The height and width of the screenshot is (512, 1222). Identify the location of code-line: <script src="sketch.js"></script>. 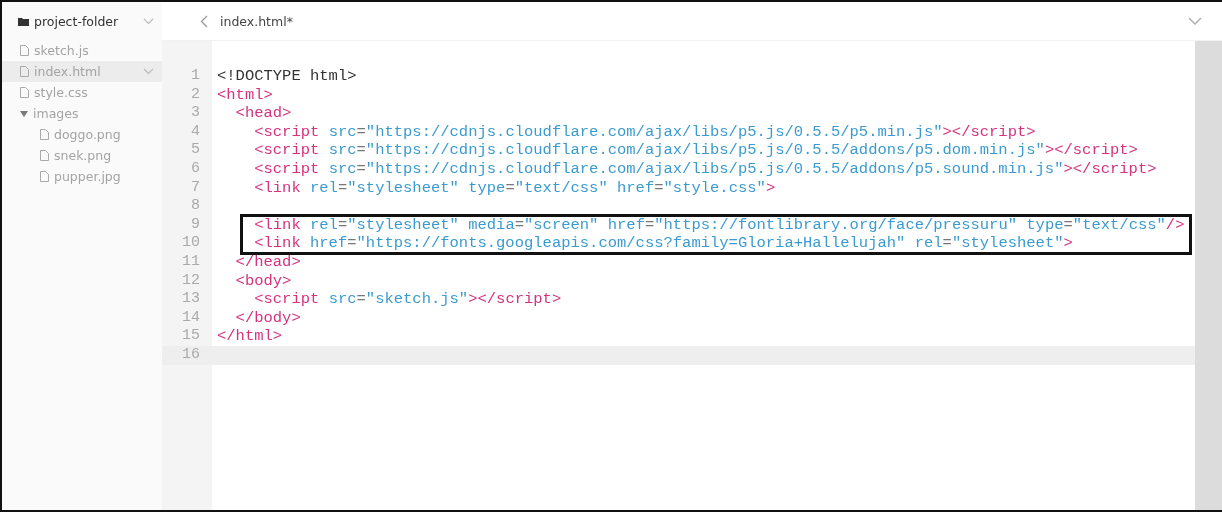
(407, 299).